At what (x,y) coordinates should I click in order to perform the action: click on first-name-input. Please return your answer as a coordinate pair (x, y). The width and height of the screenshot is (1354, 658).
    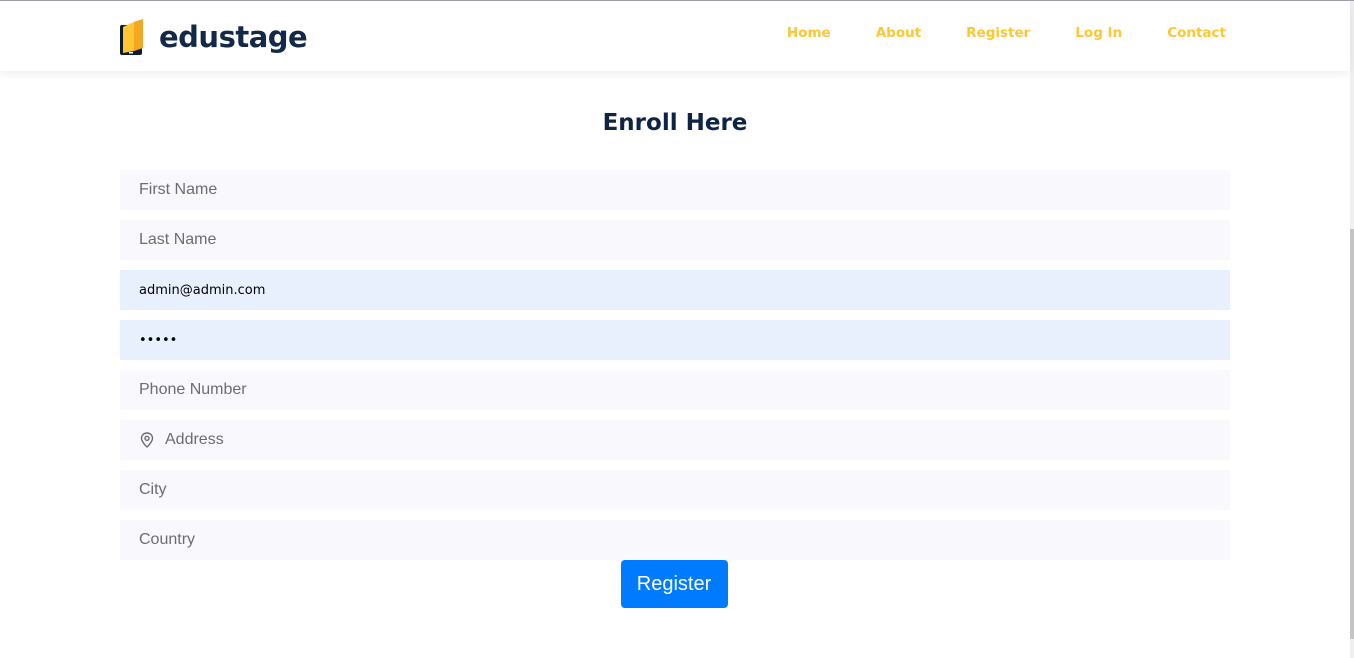
    Looking at the image, I should click on (675, 190).